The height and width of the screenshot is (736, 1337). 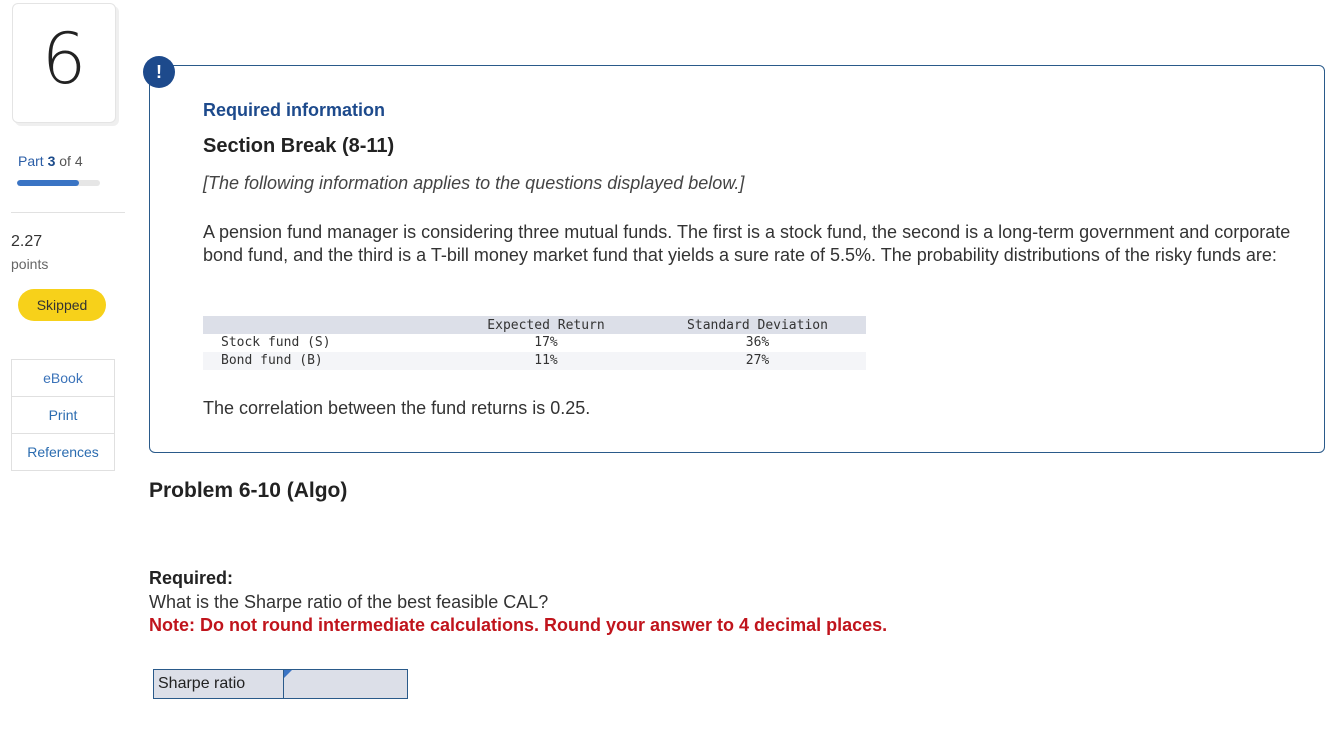 What do you see at coordinates (48, 183) in the screenshot?
I see `part-progress-fill` at bounding box center [48, 183].